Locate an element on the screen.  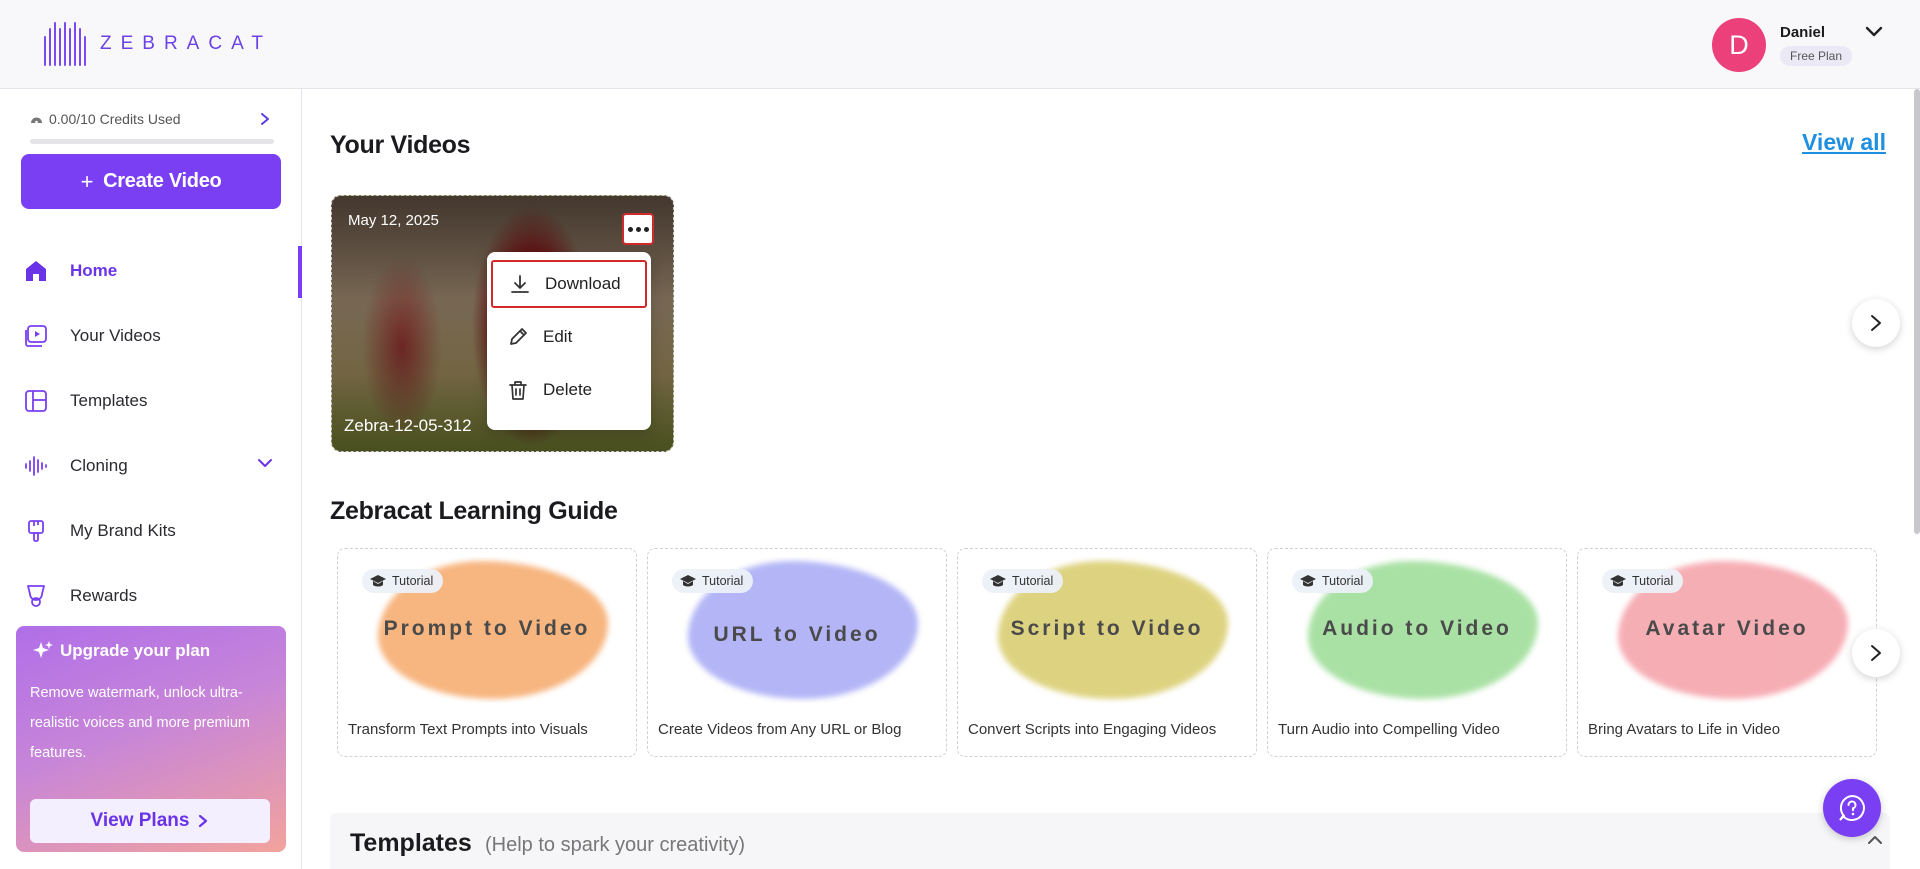
templates-title: Templates is located at coordinates (411, 843).